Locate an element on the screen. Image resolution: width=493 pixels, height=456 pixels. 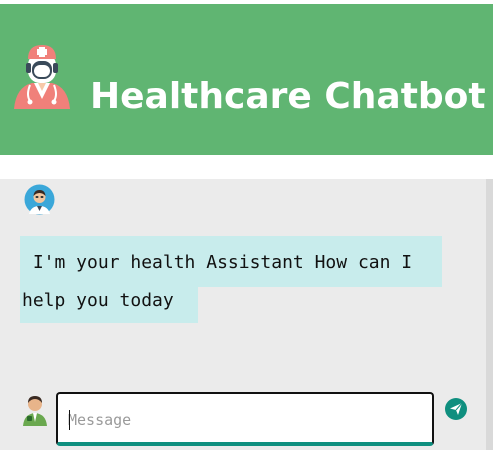
message-input-box is located at coordinates (245, 419).